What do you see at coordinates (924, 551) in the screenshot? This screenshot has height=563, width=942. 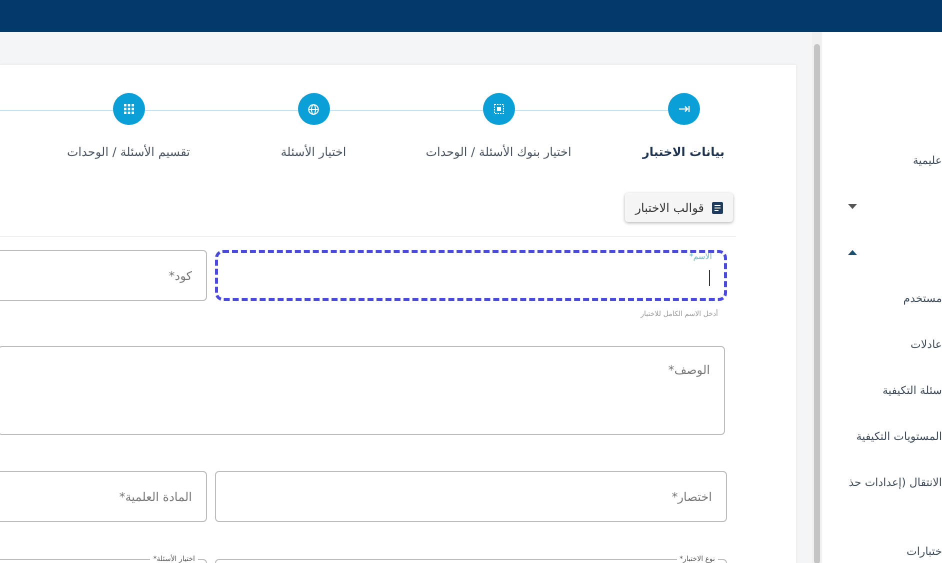 I see `sidebar-item: ختبارات` at bounding box center [924, 551].